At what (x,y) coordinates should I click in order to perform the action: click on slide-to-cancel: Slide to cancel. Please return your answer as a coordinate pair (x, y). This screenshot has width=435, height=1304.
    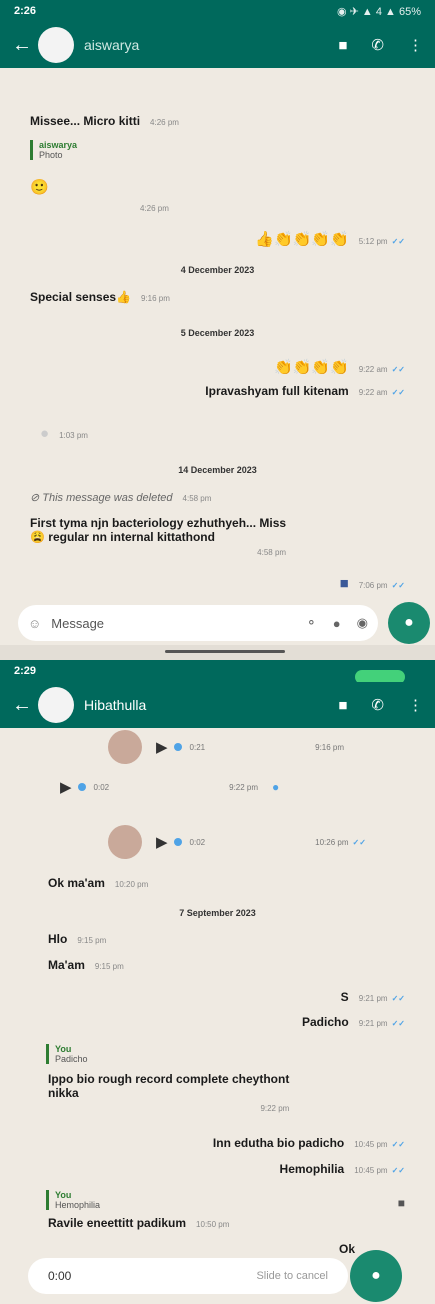
    Looking at the image, I should click on (292, 1276).